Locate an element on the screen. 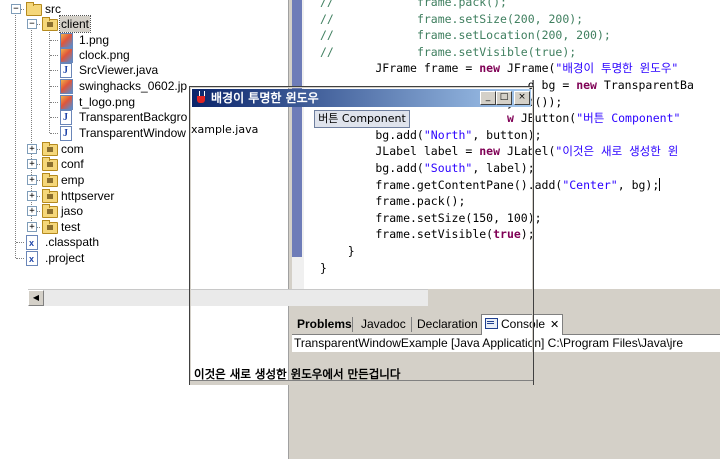 This screenshot has width=720, height=459. tree-item-srcviewer-java: J SrcViewer.java is located at coordinates (144, 70).